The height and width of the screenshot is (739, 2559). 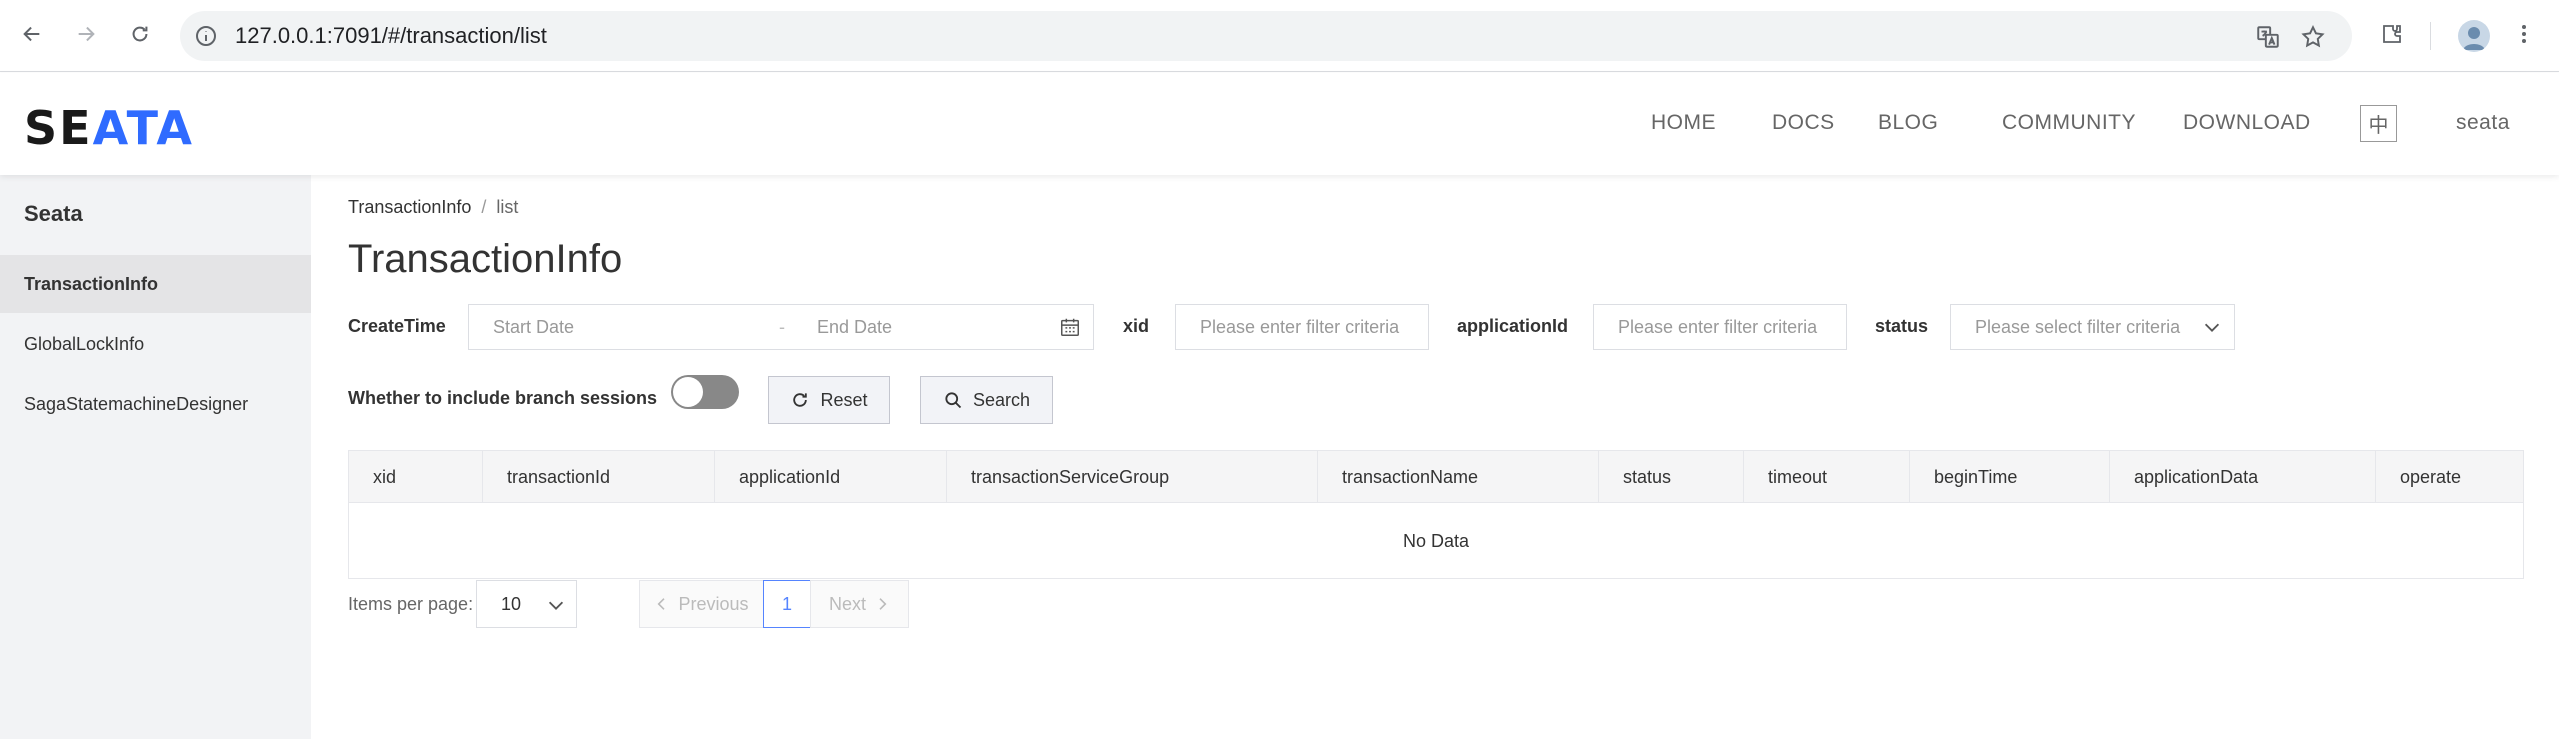 What do you see at coordinates (1827, 477) in the screenshot?
I see `column-header-timeout: timeout` at bounding box center [1827, 477].